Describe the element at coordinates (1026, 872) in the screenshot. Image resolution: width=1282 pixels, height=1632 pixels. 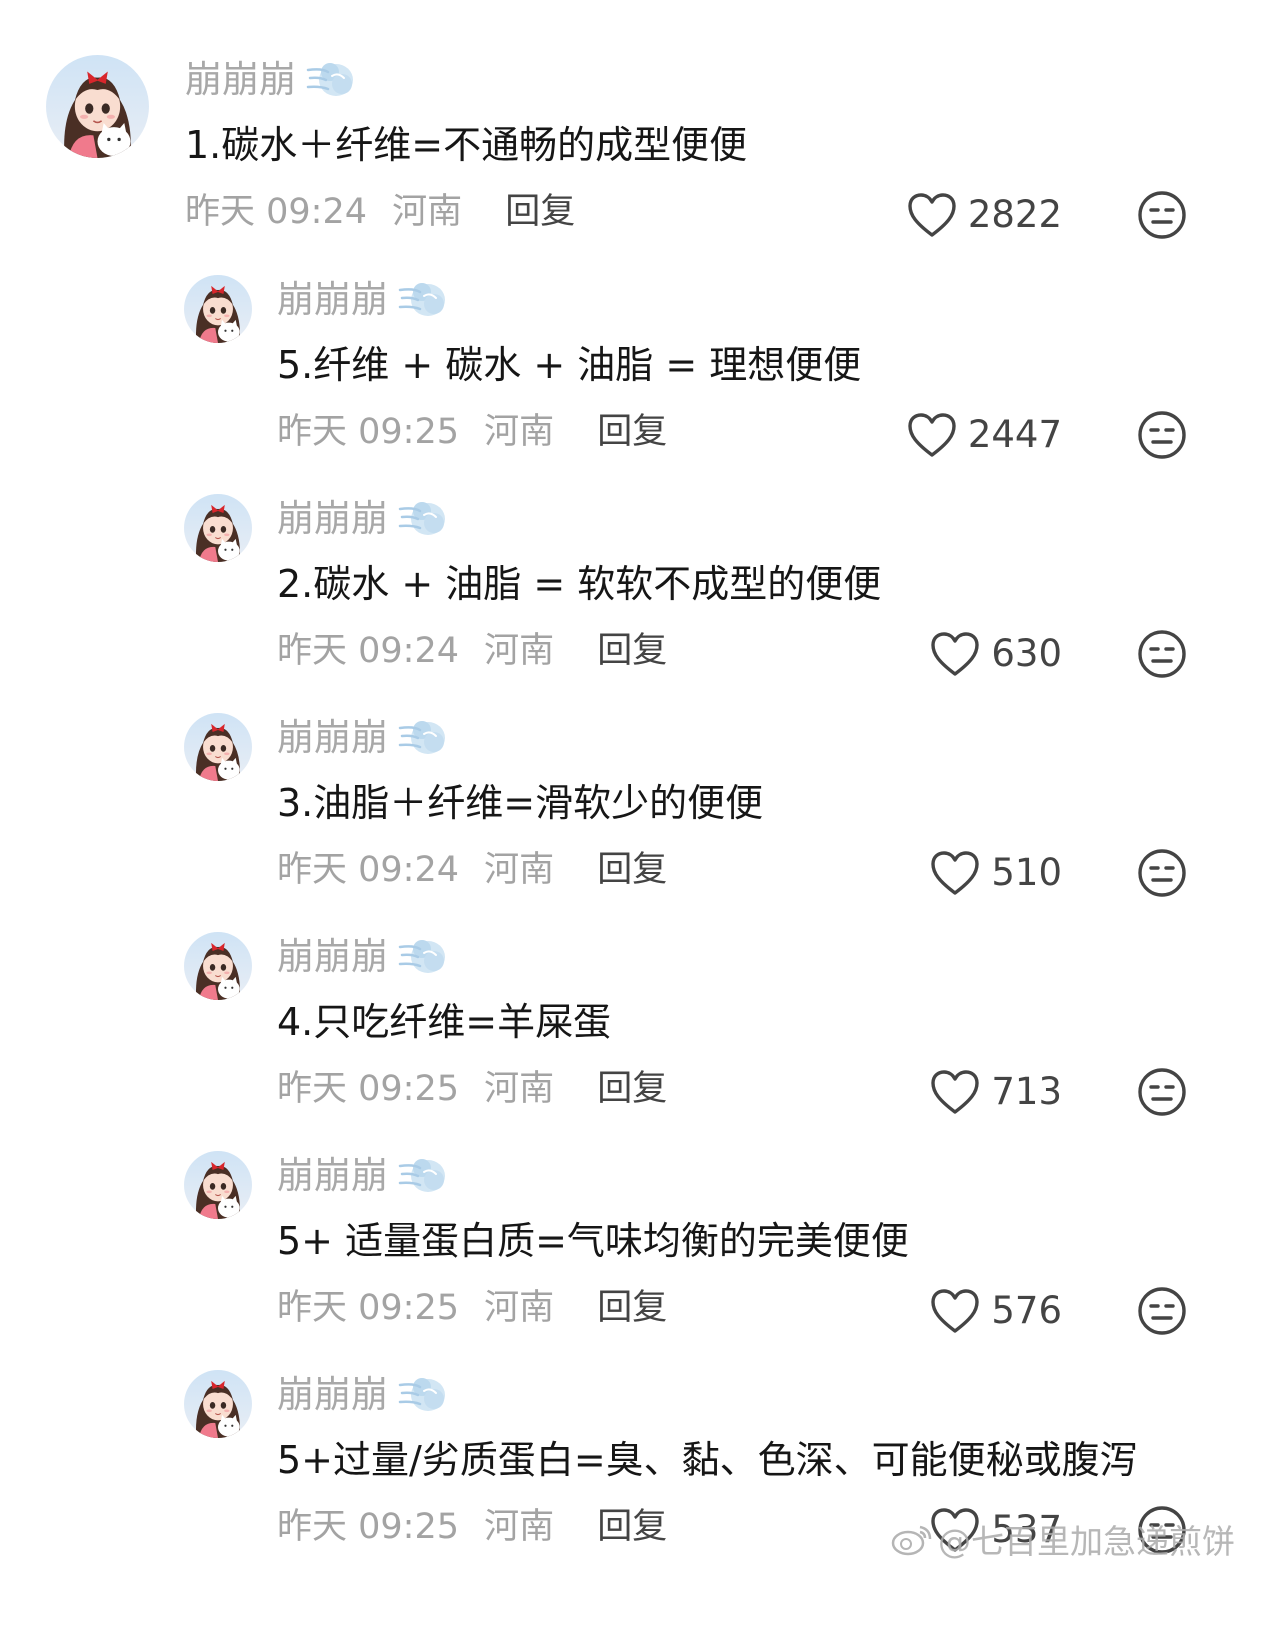
I see `like-count: 510` at that location.